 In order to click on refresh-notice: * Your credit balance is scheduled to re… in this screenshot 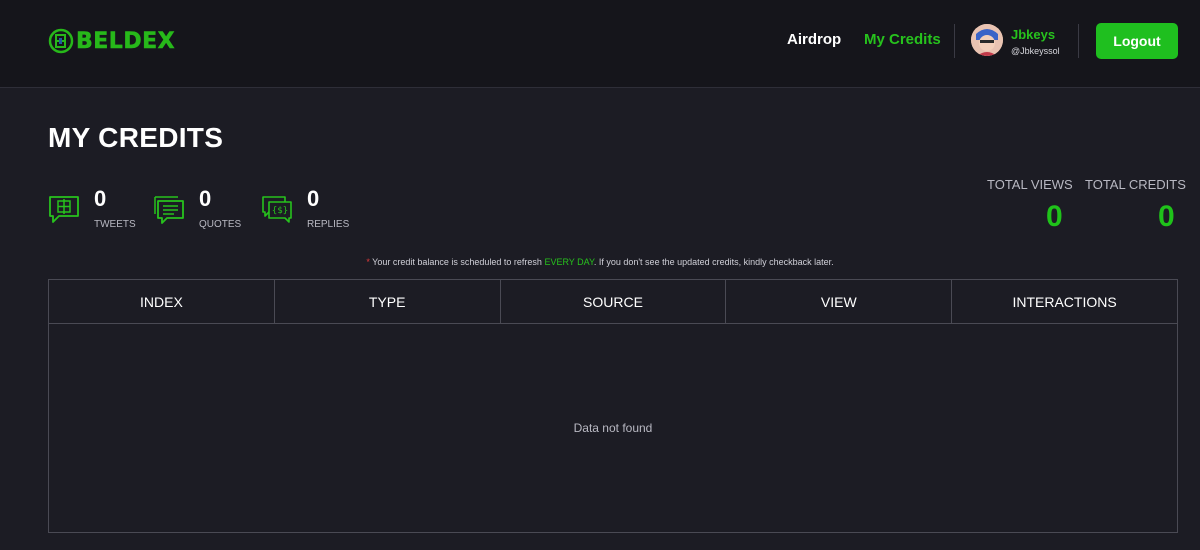, I will do `click(600, 262)`.